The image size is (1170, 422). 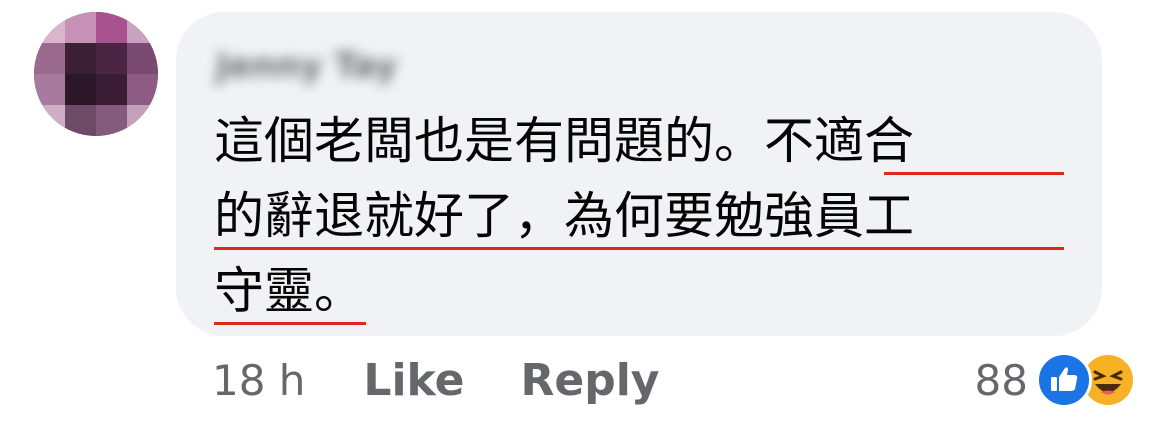 I want to click on timestamp: 18 h, so click(x=258, y=380).